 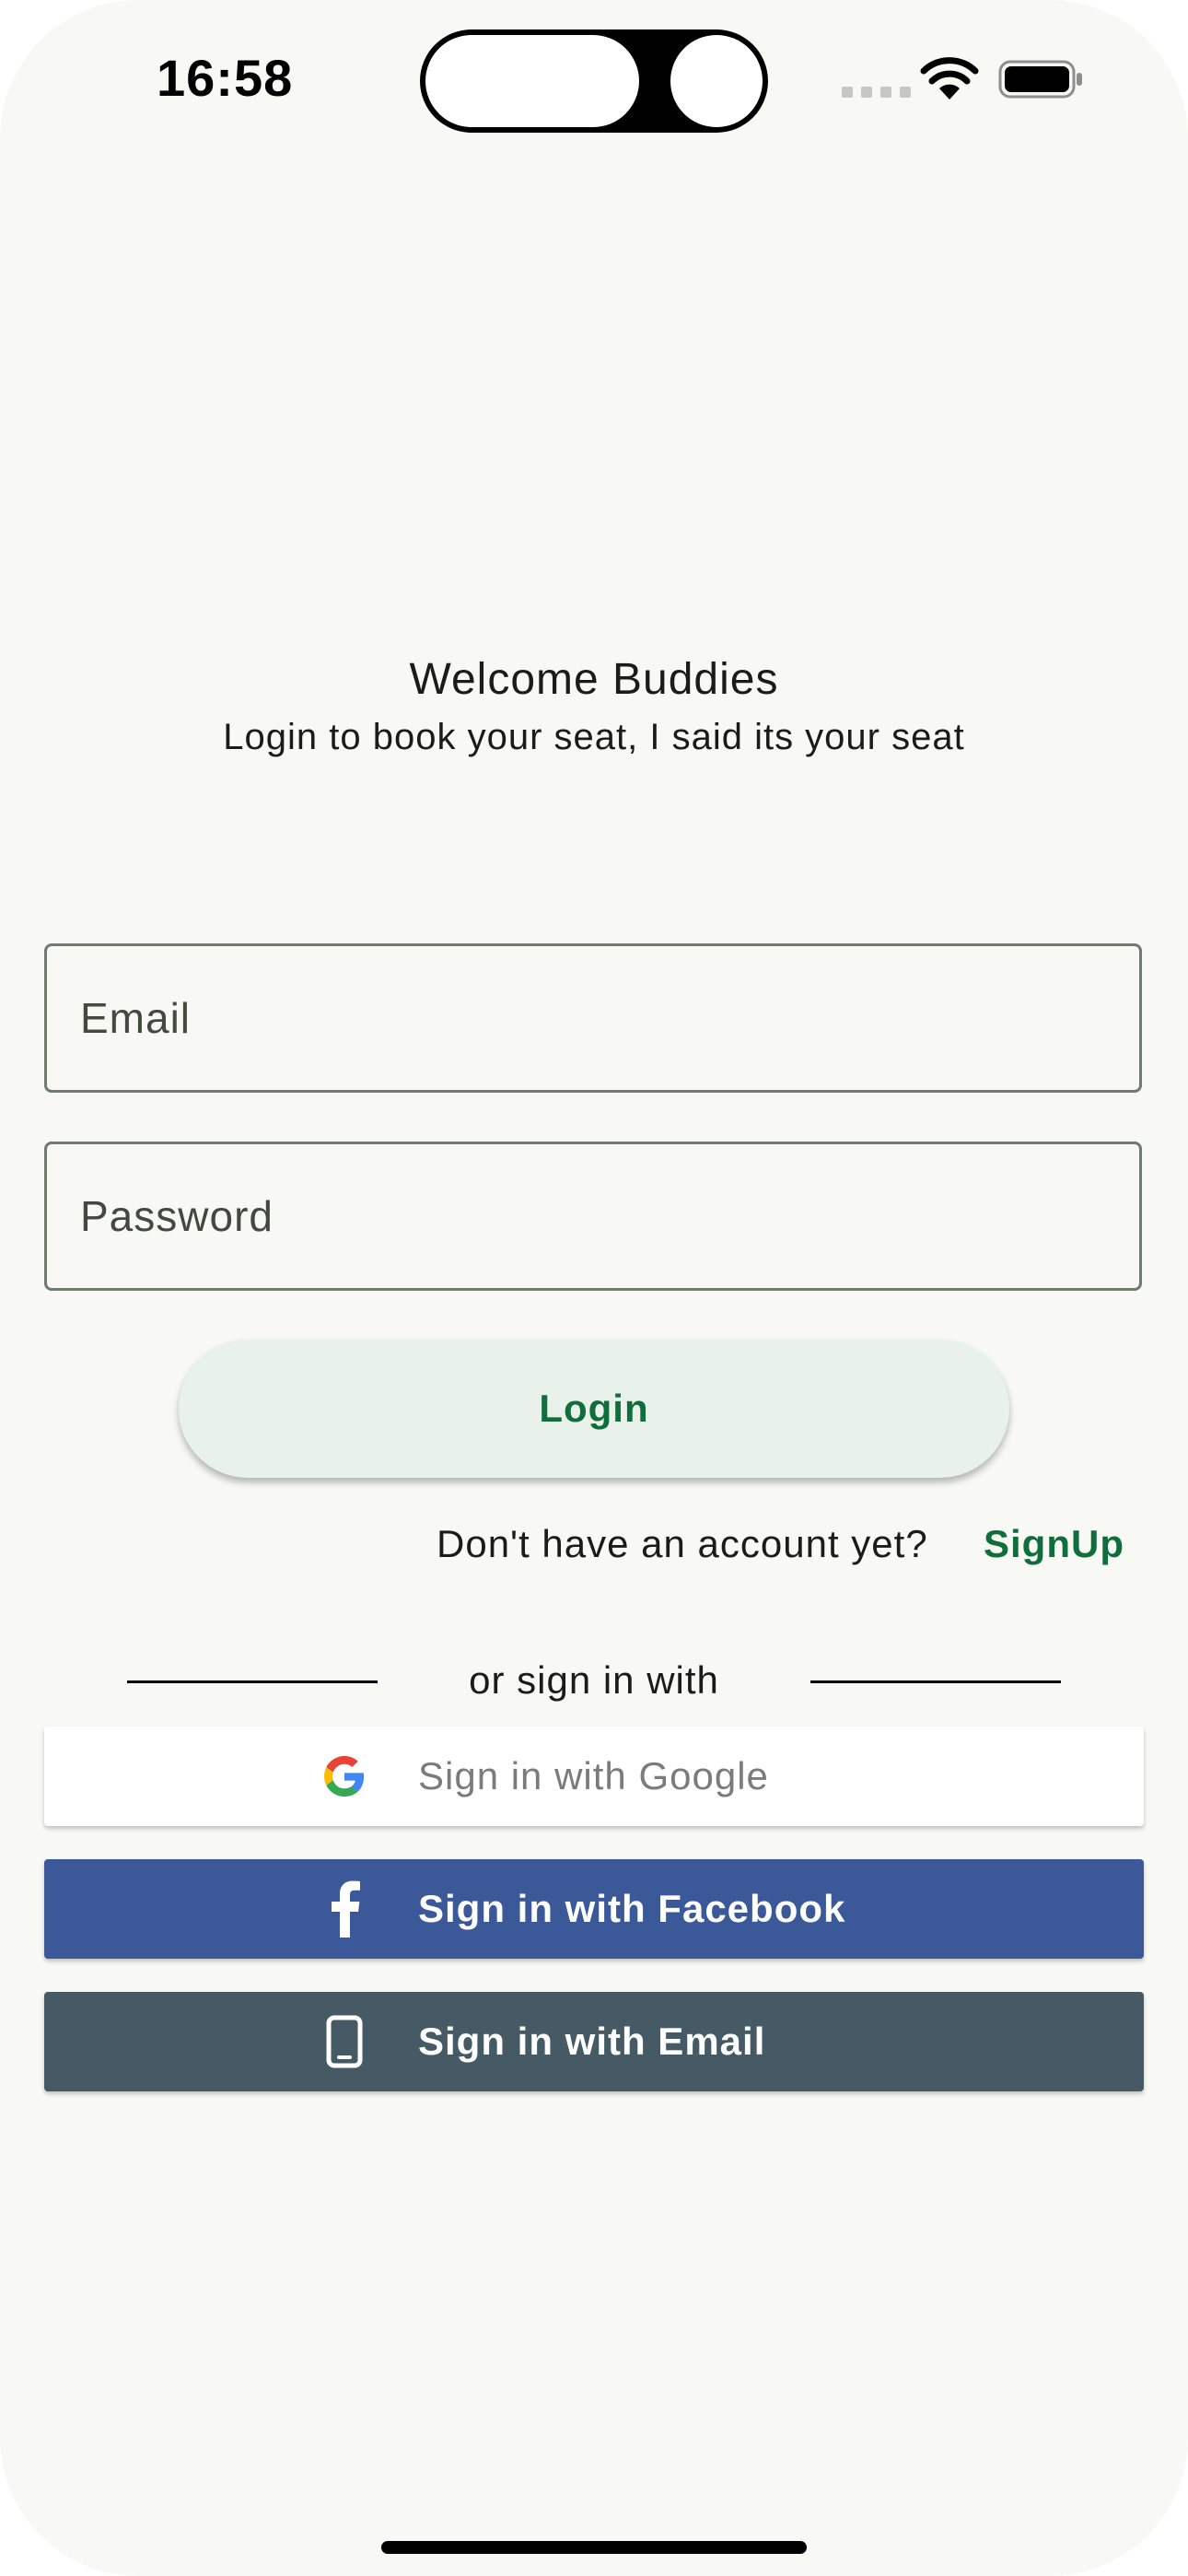 I want to click on home-indicator, so click(x=594, y=2547).